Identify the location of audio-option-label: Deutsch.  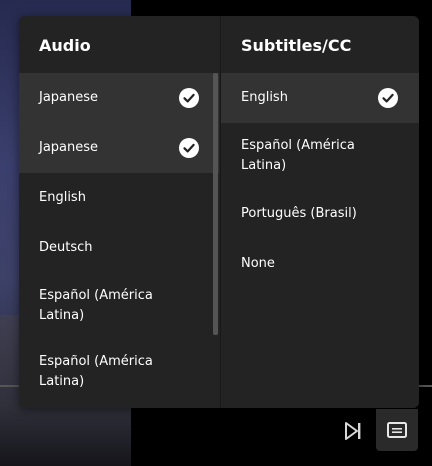
(66, 247).